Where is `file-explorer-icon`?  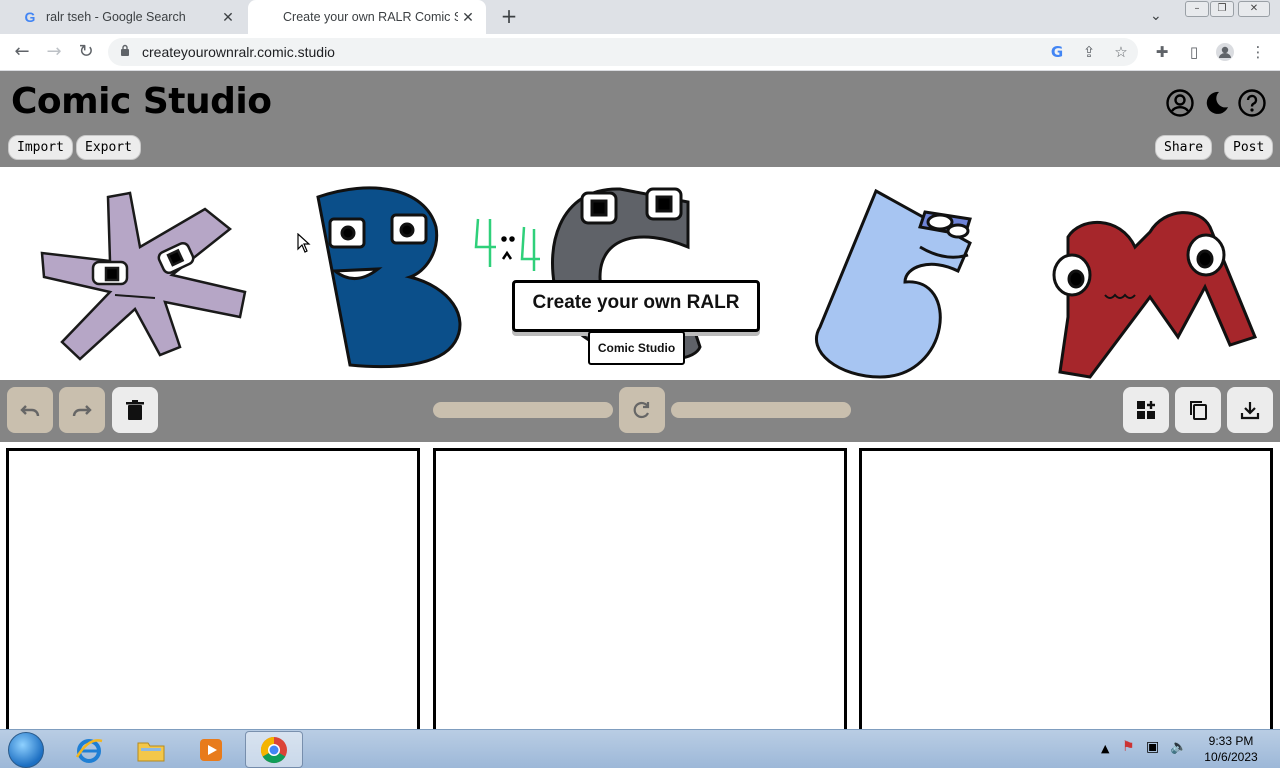 file-explorer-icon is located at coordinates (151, 749).